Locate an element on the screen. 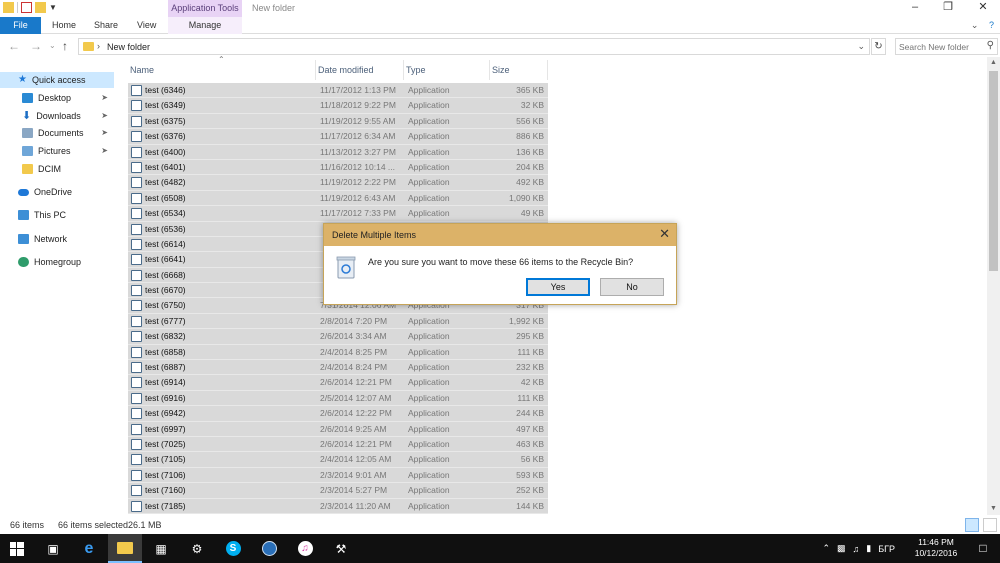 The width and height of the screenshot is (1000, 563). sidebar-item-onedrive: OneDrive is located at coordinates (66, 192).